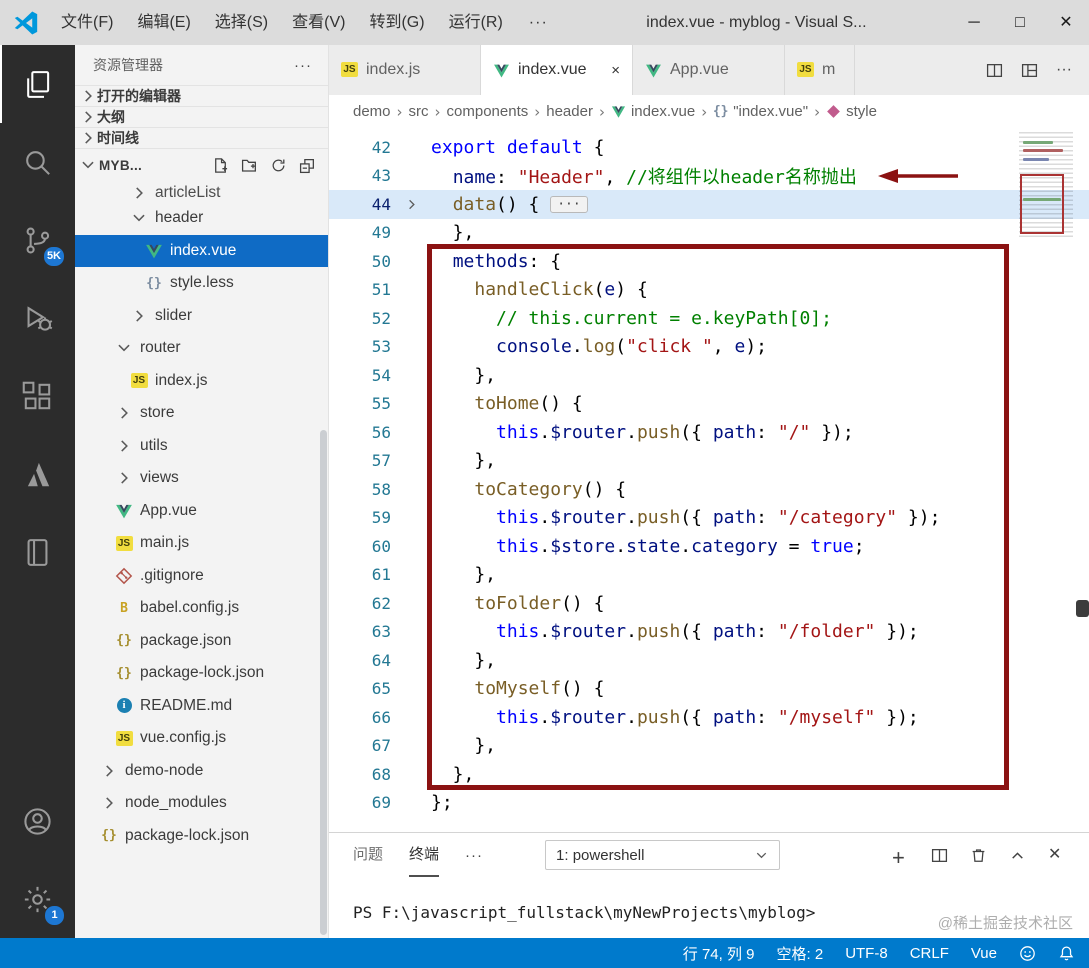  What do you see at coordinates (538, 22) in the screenshot?
I see `menu-more-button: ···` at bounding box center [538, 22].